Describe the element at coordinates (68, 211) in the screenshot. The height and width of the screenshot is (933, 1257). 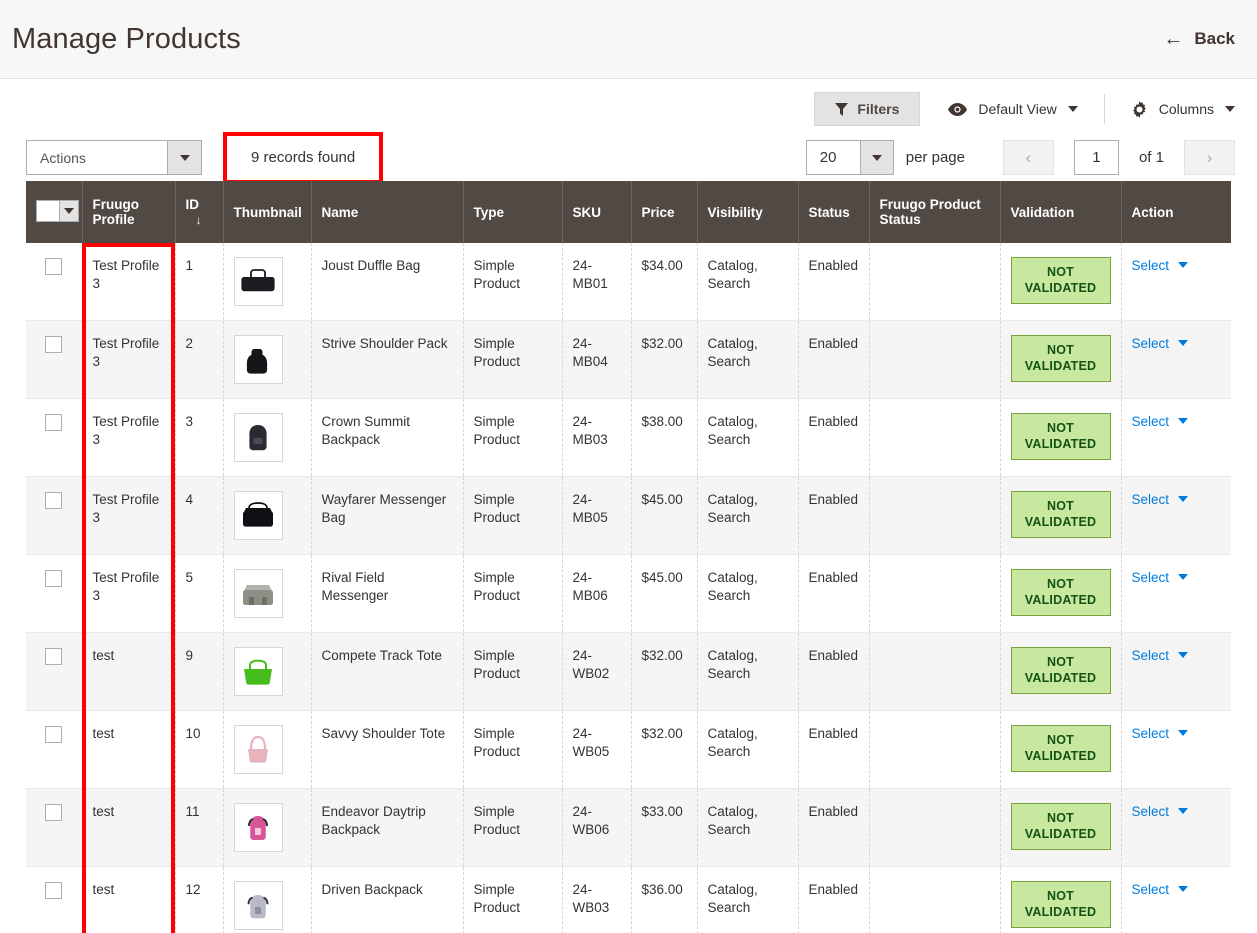
I see `select-all-dropdown` at that location.